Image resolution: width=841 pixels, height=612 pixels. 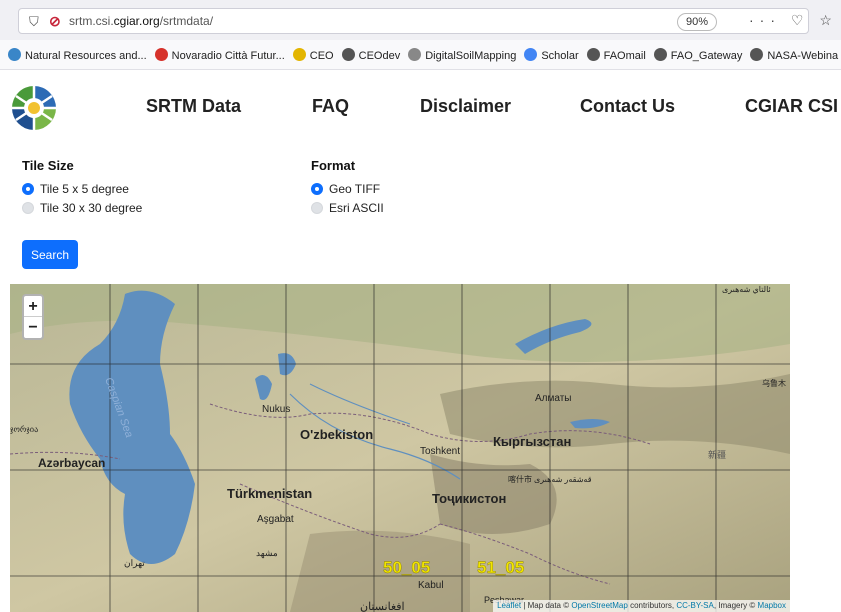 I want to click on bookmark-item: FAOmail, so click(x=616, y=55).